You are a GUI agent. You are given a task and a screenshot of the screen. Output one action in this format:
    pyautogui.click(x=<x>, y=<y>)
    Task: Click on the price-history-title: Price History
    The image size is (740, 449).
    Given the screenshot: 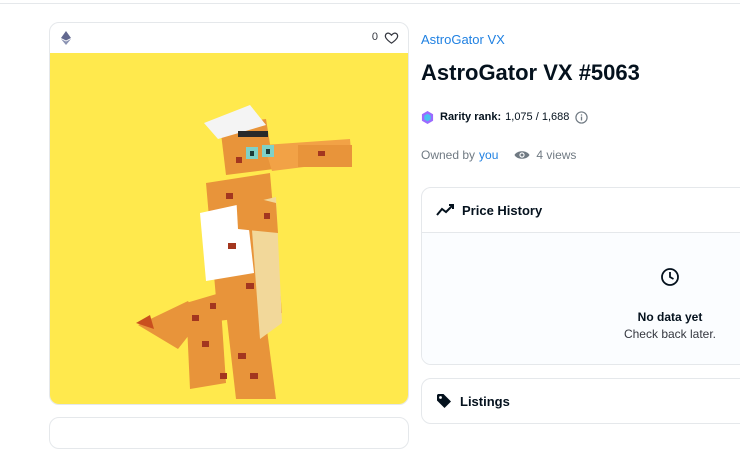 What is the action you would take?
    pyautogui.click(x=502, y=210)
    